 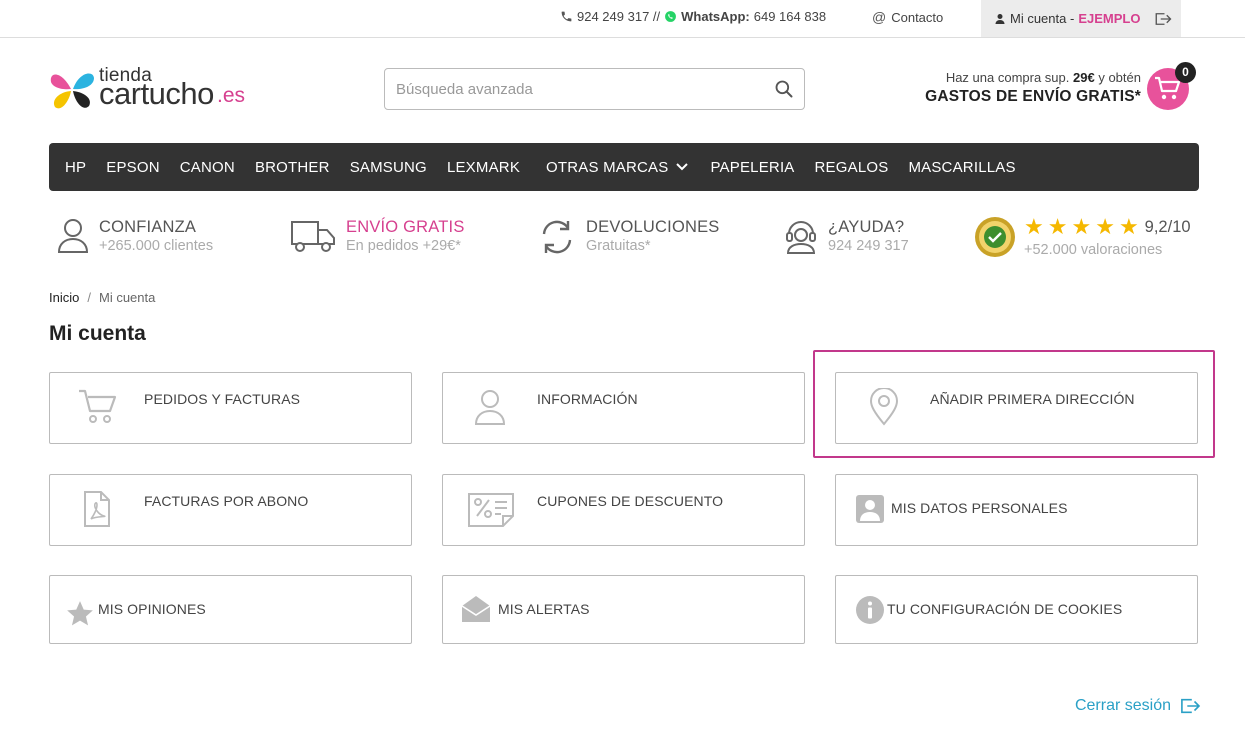 What do you see at coordinates (682, 167) in the screenshot?
I see `chevron-down-icon` at bounding box center [682, 167].